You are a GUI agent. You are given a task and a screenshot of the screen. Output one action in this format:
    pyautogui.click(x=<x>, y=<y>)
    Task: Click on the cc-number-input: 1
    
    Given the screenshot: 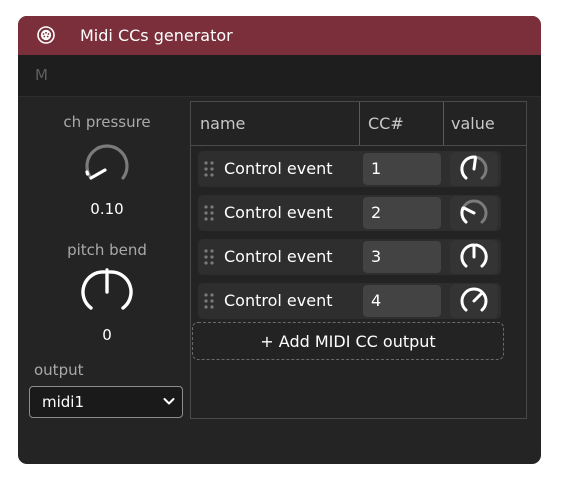 What is the action you would take?
    pyautogui.click(x=402, y=169)
    